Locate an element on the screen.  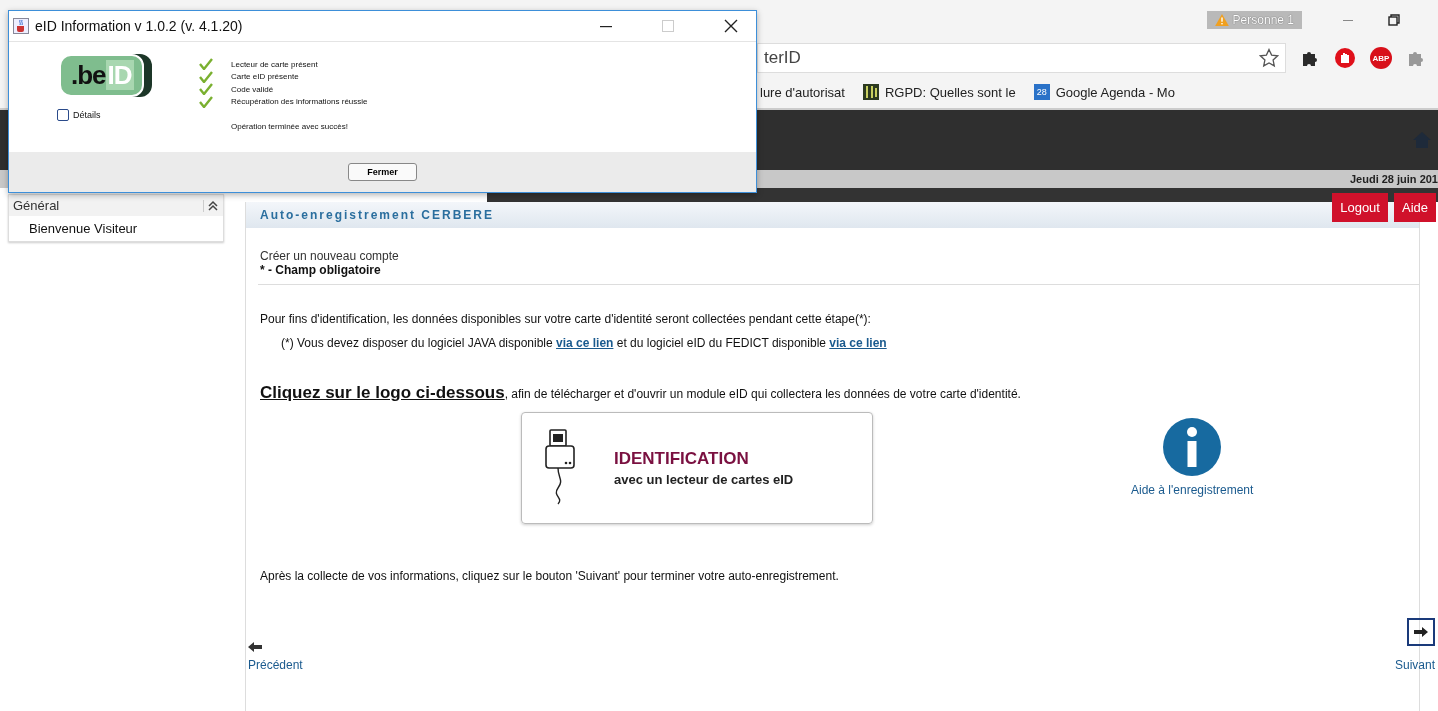
status-message: Opération terminée avec succès! is located at coordinates (290, 126).